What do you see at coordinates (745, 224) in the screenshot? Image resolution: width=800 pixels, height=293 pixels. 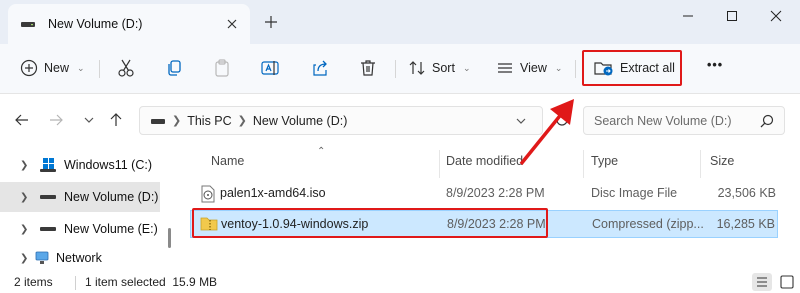 I see `file-size: 16,285 KB` at bounding box center [745, 224].